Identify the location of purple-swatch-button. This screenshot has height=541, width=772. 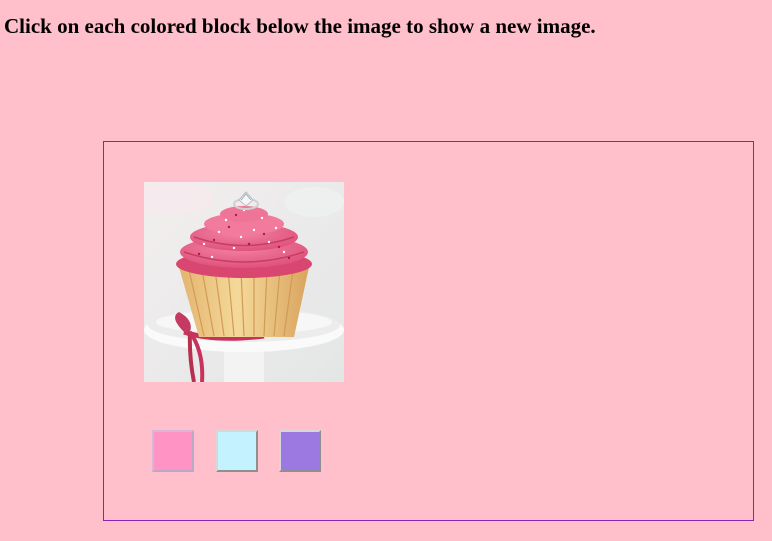
(300, 451).